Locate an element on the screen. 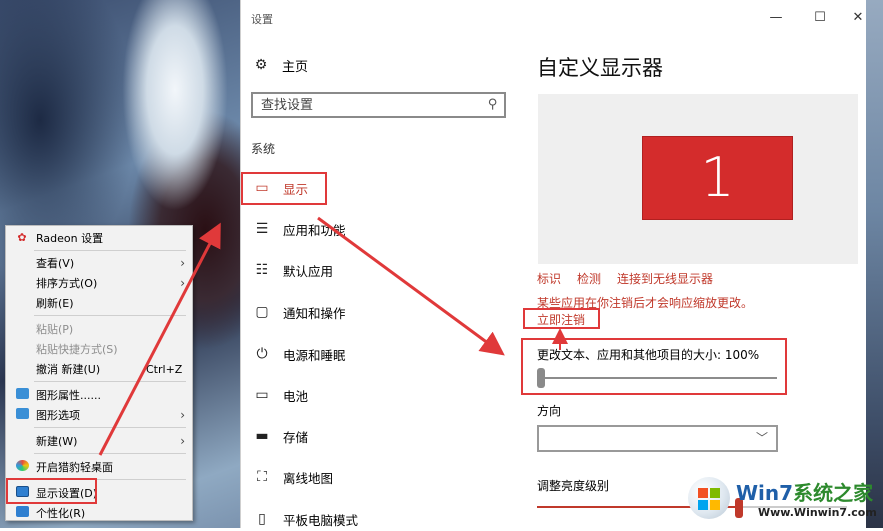 This screenshot has width=883, height=531. menu-item-new: 新建(W) › is located at coordinates (99, 441).